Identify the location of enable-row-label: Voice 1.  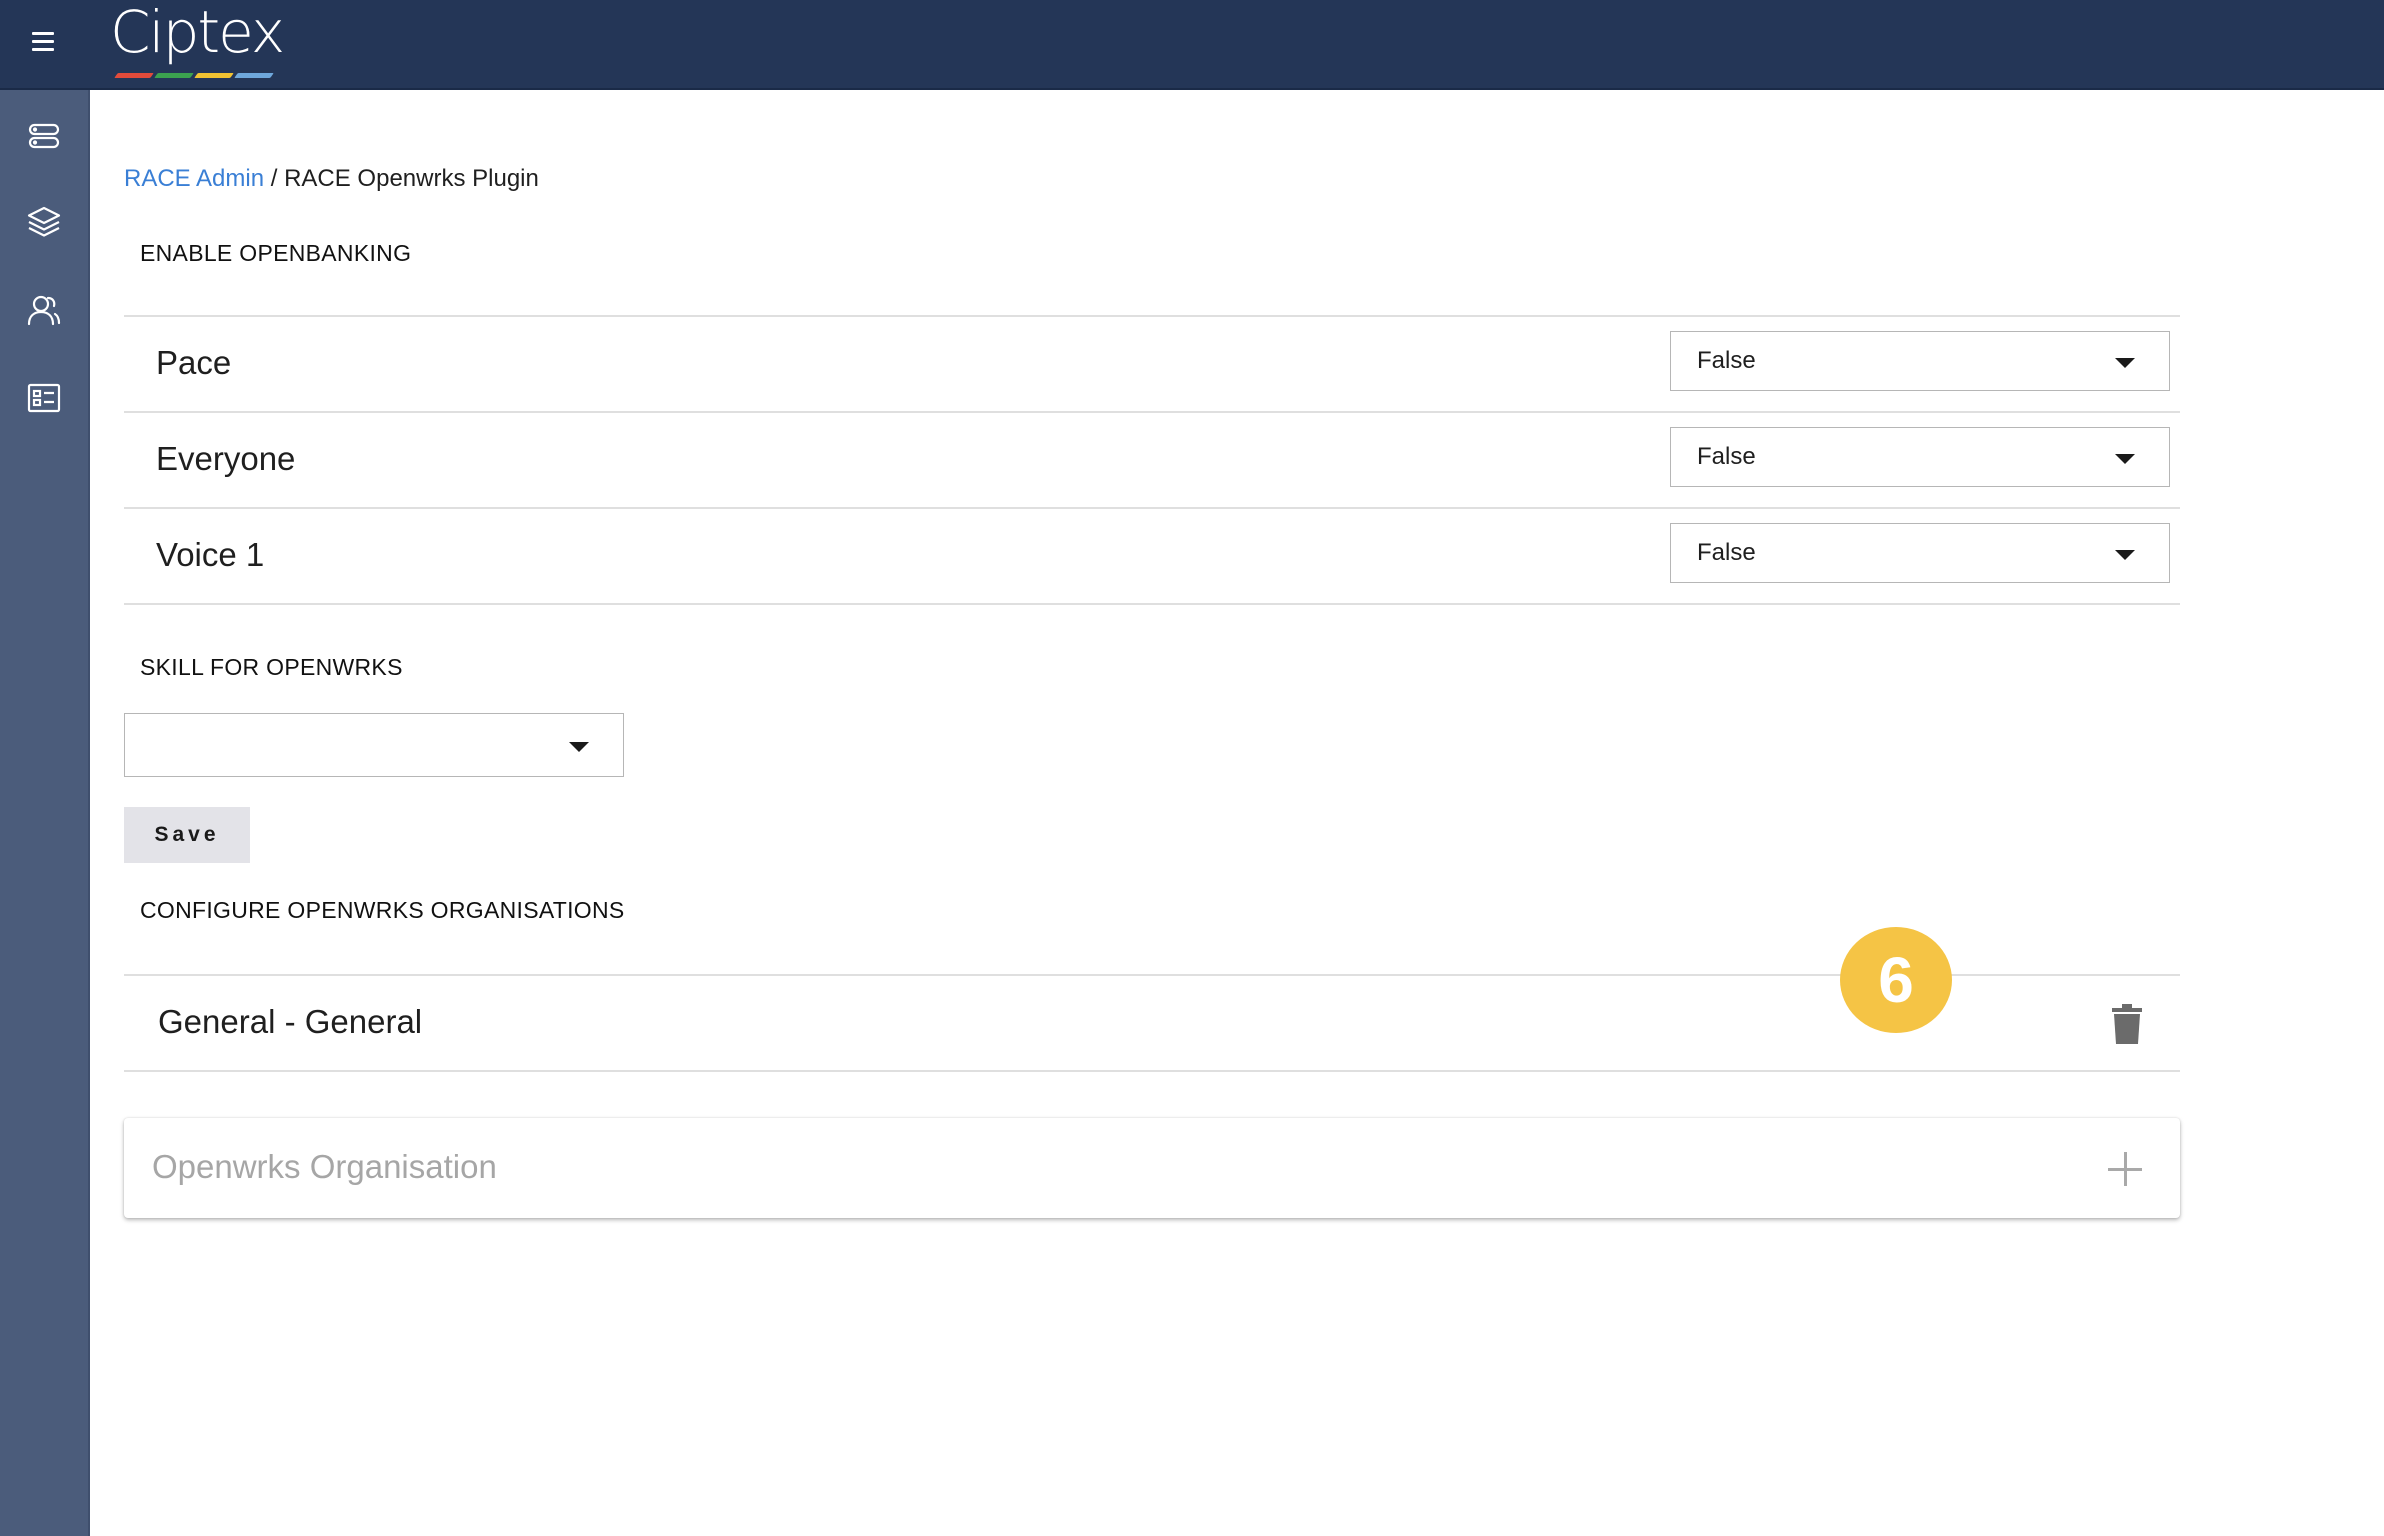
(210, 554).